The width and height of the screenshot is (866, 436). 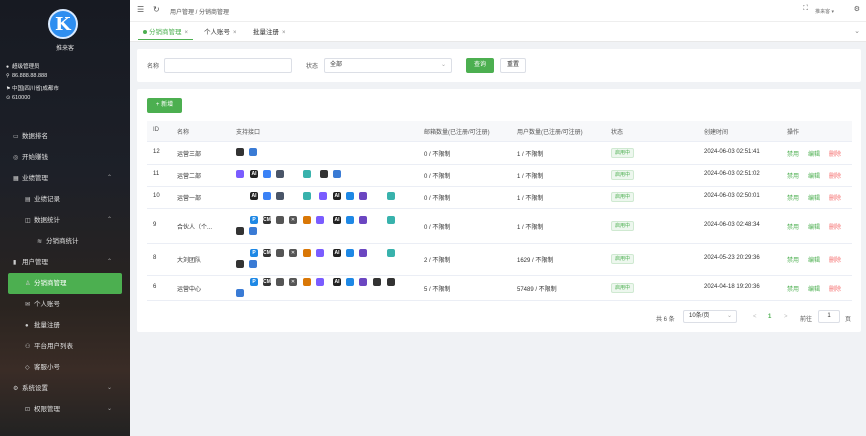 What do you see at coordinates (65, 325) in the screenshot?
I see `sidebar-item-9: ● 批量注册` at bounding box center [65, 325].